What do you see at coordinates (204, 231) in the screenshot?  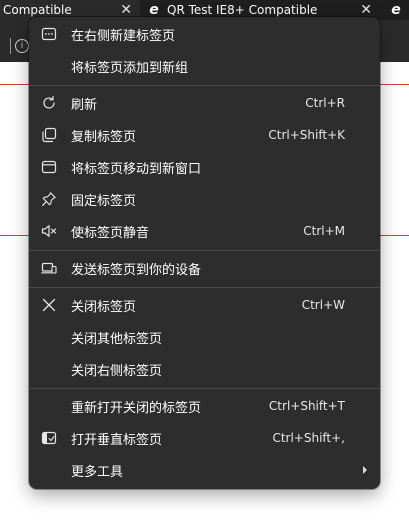 I see `menu-item-mute-tab: 使标签页静音 Ctrl+M` at bounding box center [204, 231].